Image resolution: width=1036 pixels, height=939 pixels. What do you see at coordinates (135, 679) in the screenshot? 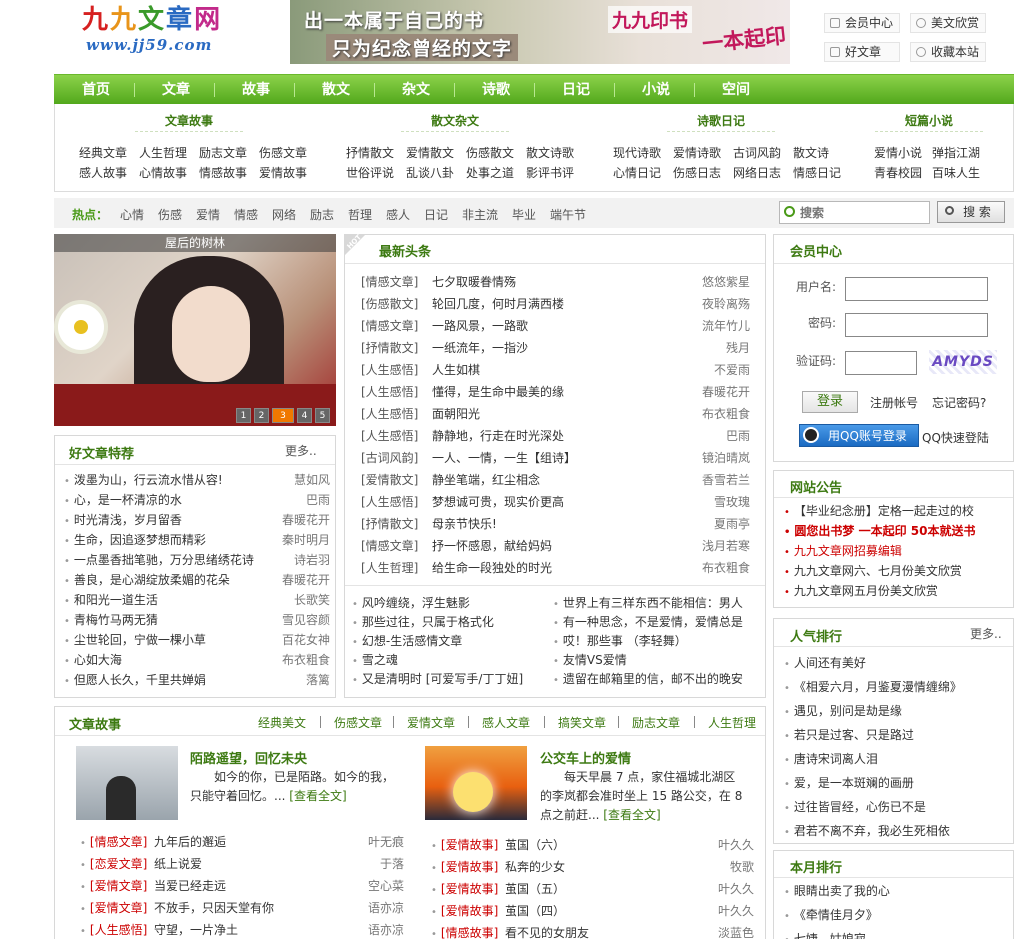
I see `good-article-link: 但愿人长久，千里共婵娟` at bounding box center [135, 679].